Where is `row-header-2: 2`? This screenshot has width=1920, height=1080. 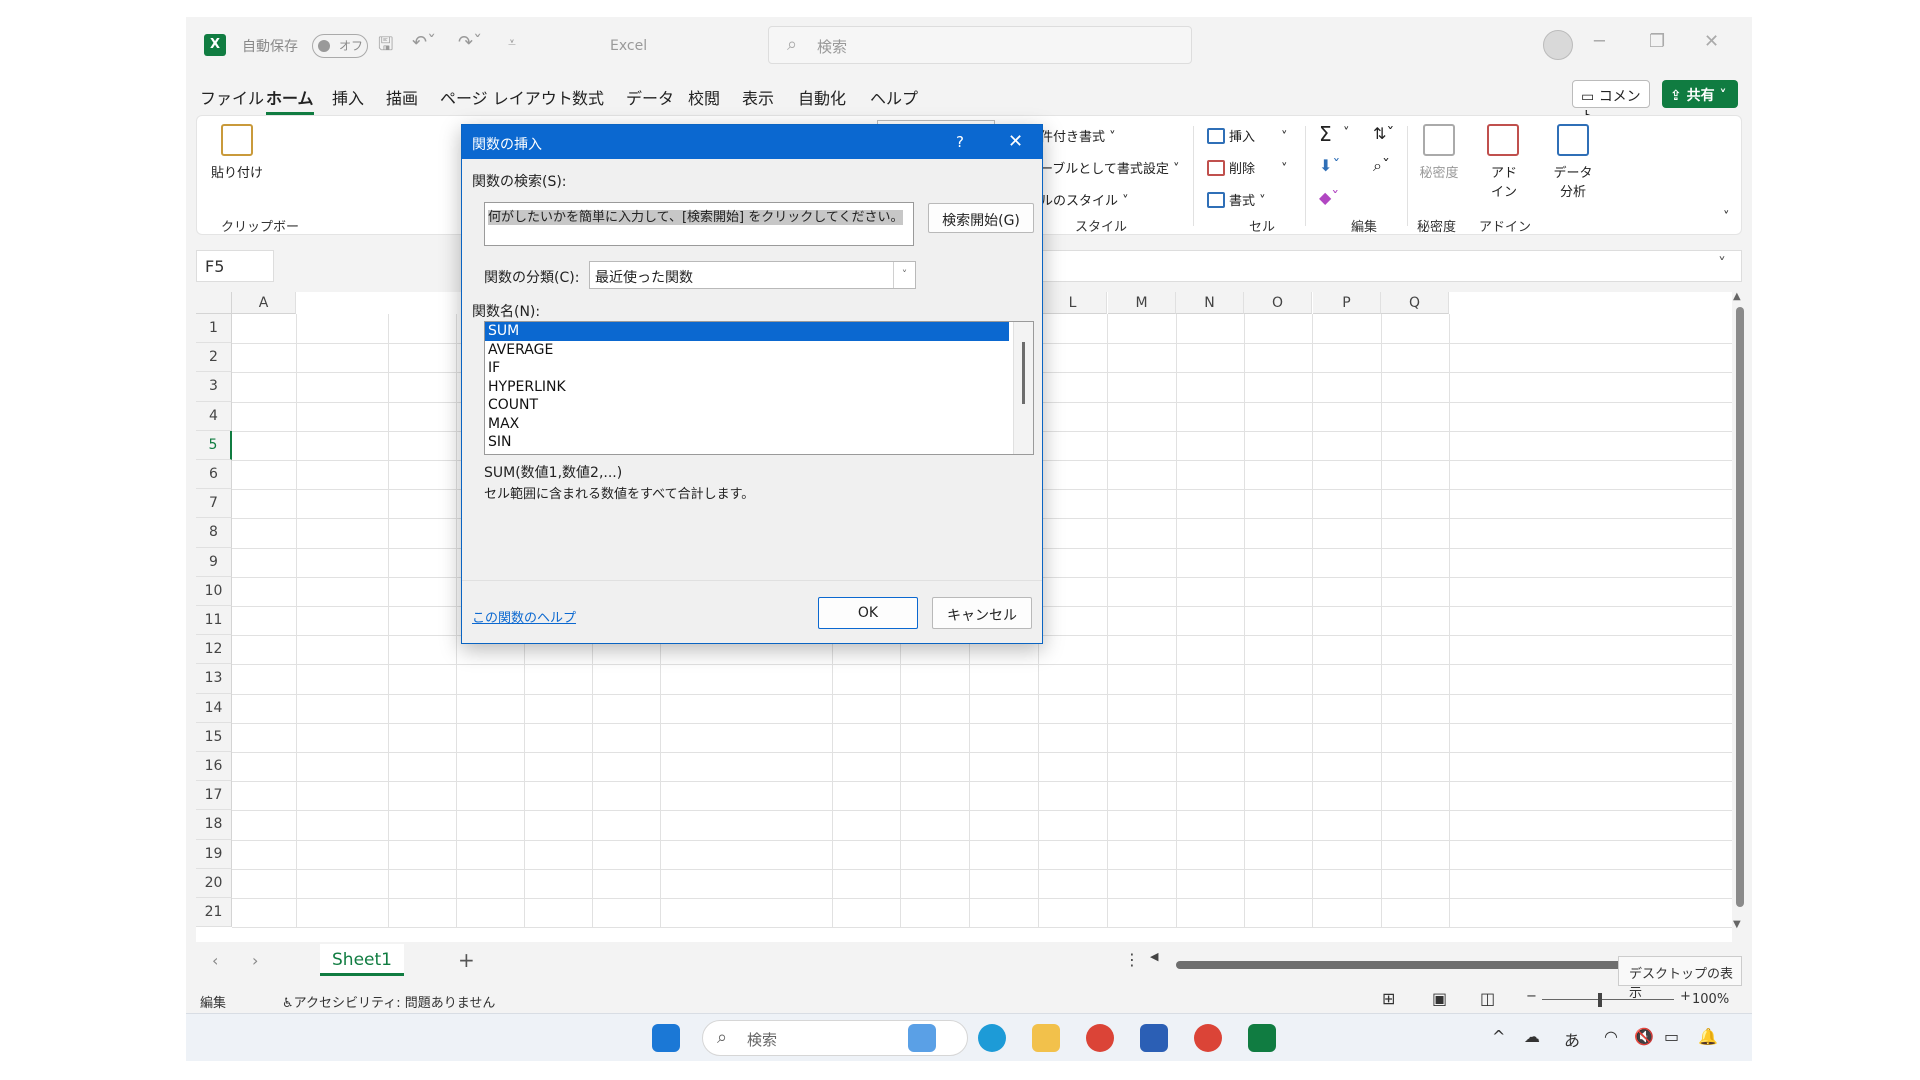 row-header-2: 2 is located at coordinates (214, 358).